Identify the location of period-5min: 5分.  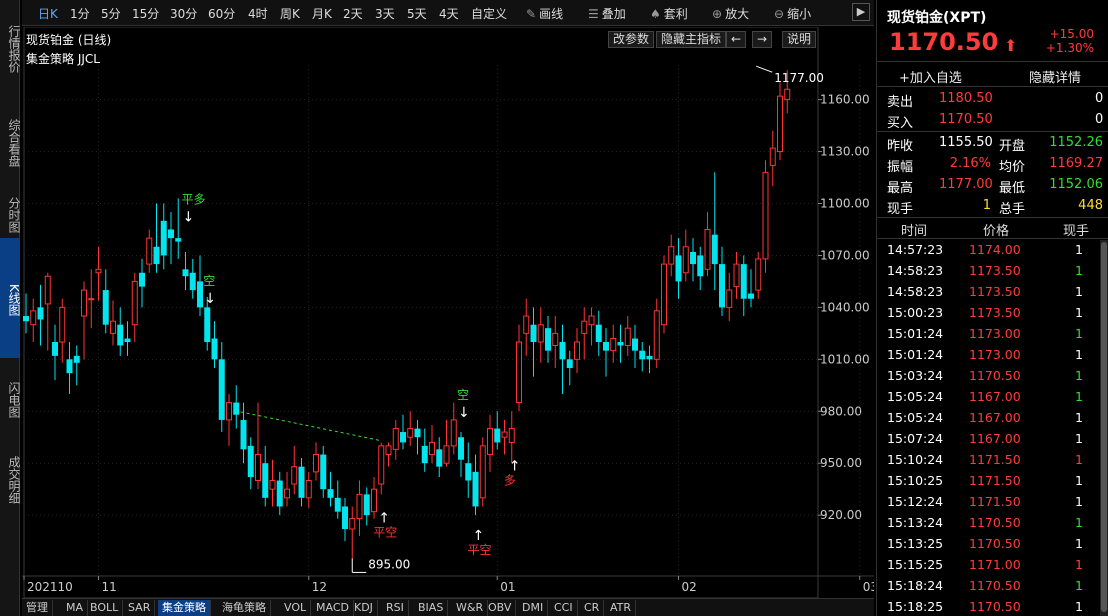
(111, 13).